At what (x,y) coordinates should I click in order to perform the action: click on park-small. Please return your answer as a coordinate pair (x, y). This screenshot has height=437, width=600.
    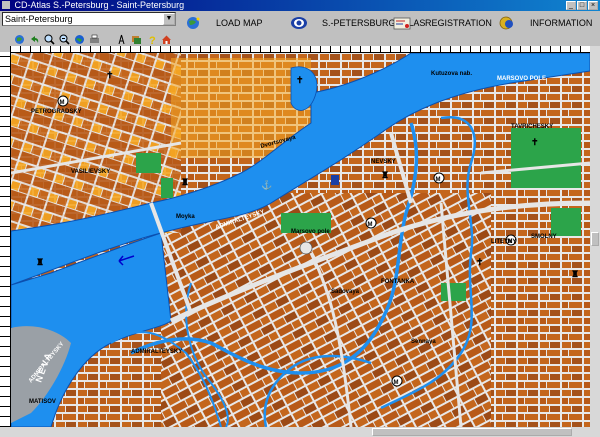
    Looking at the image, I should click on (167, 188).